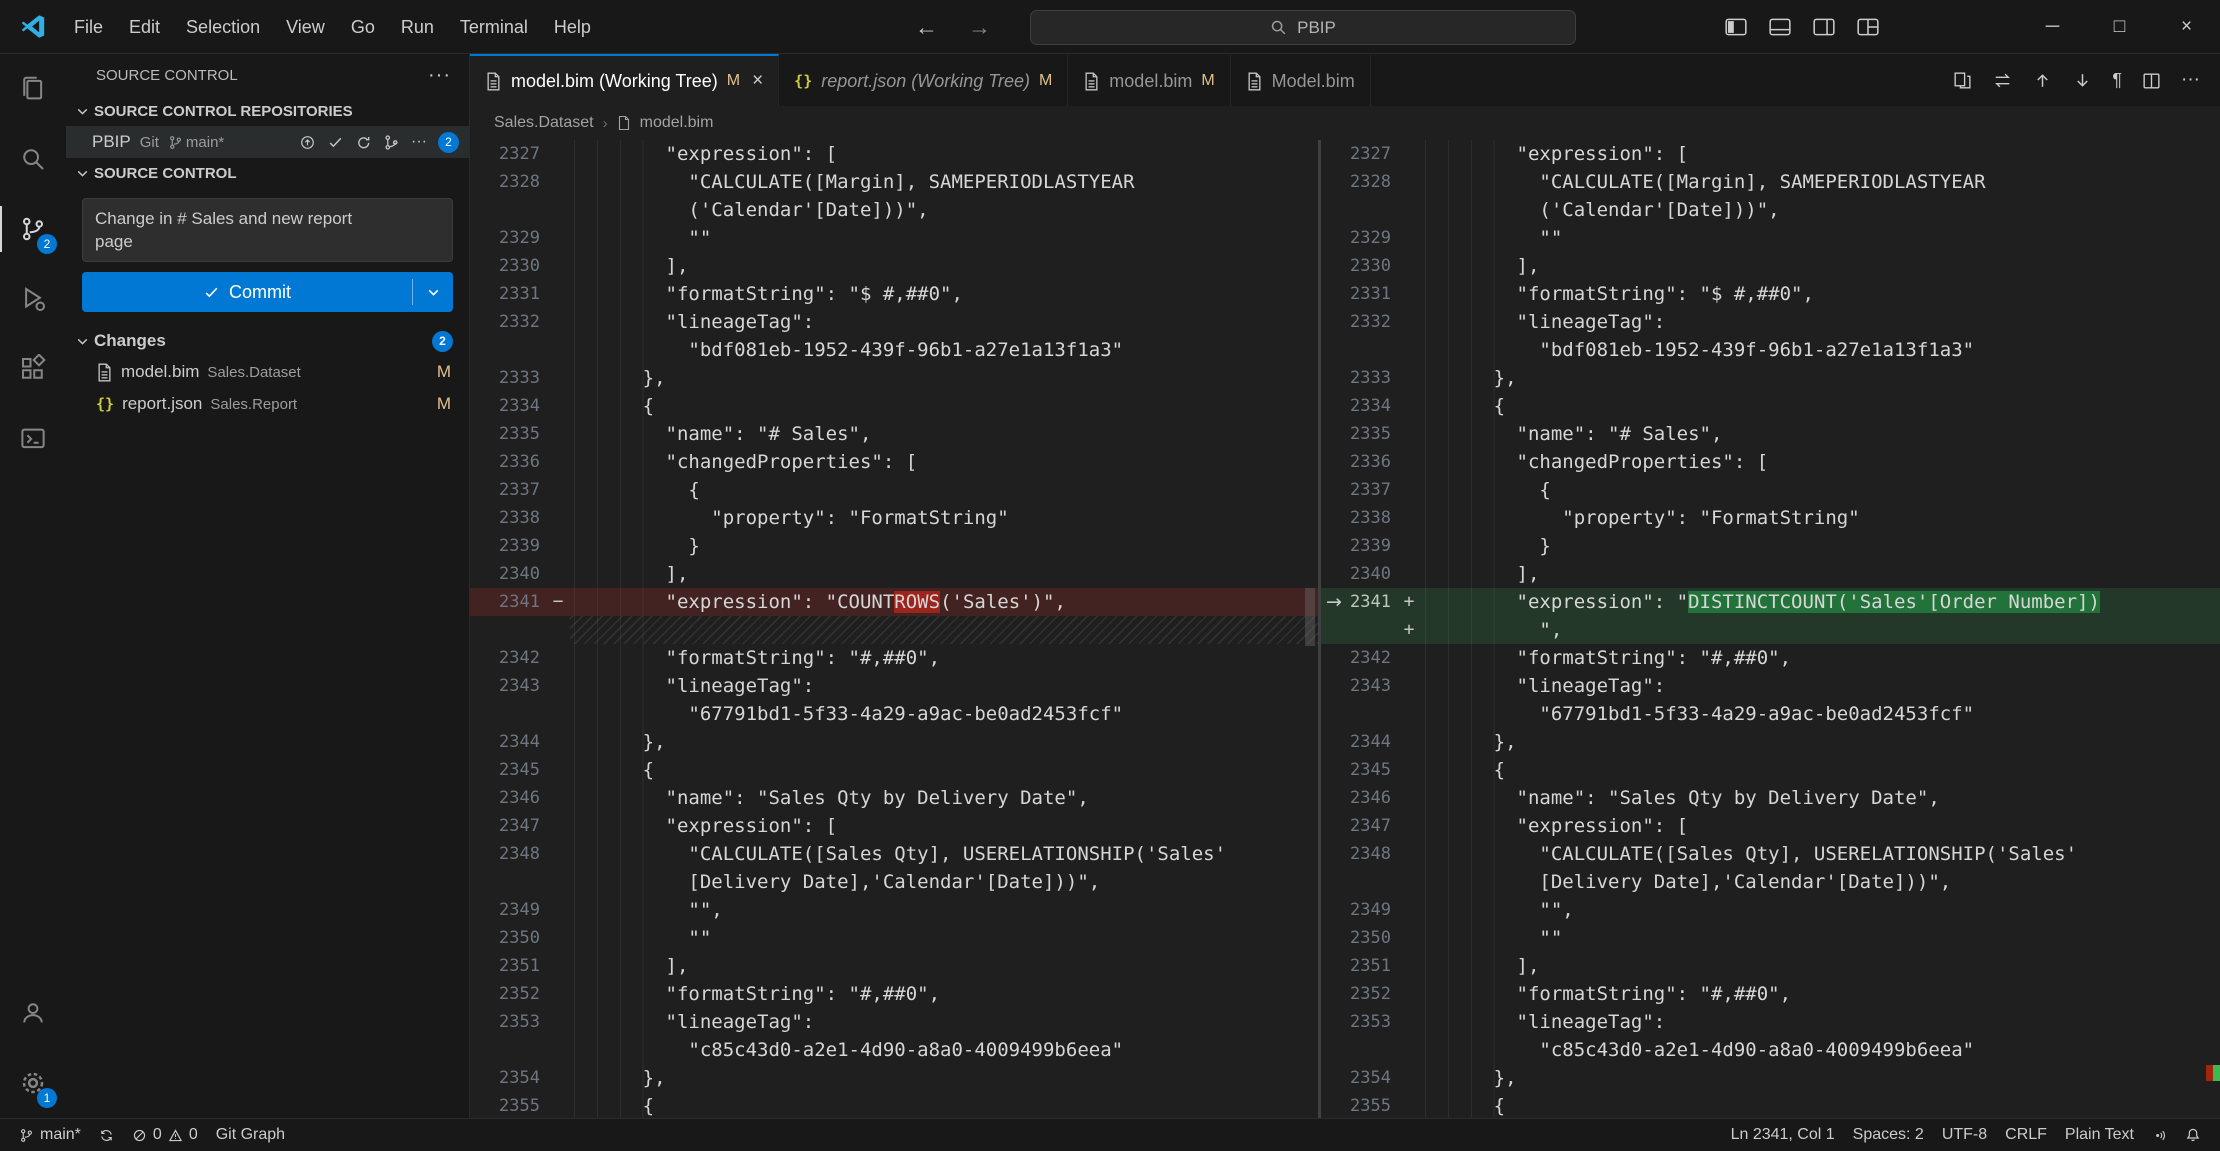  Describe the element at coordinates (1962, 80) in the screenshot. I see `open-changes-icon` at that location.